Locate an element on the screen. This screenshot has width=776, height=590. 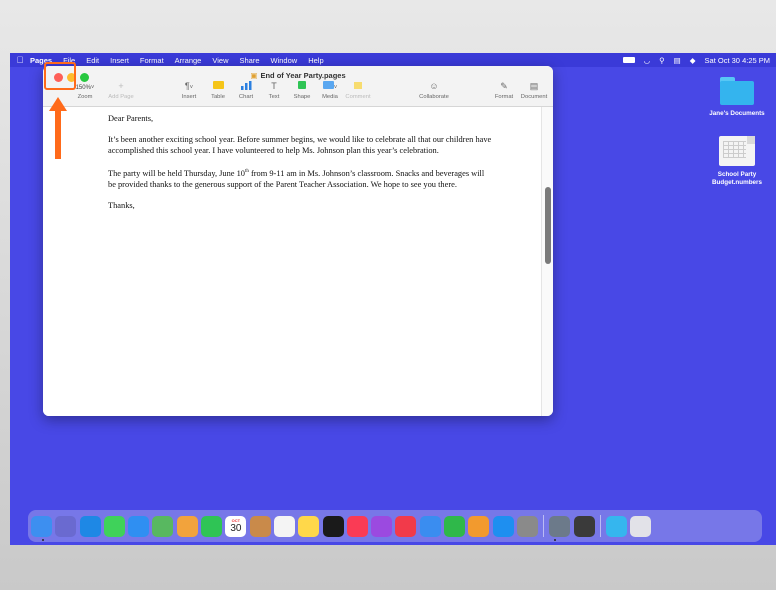
dock-numbers-icon is located at coordinates (455, 526).